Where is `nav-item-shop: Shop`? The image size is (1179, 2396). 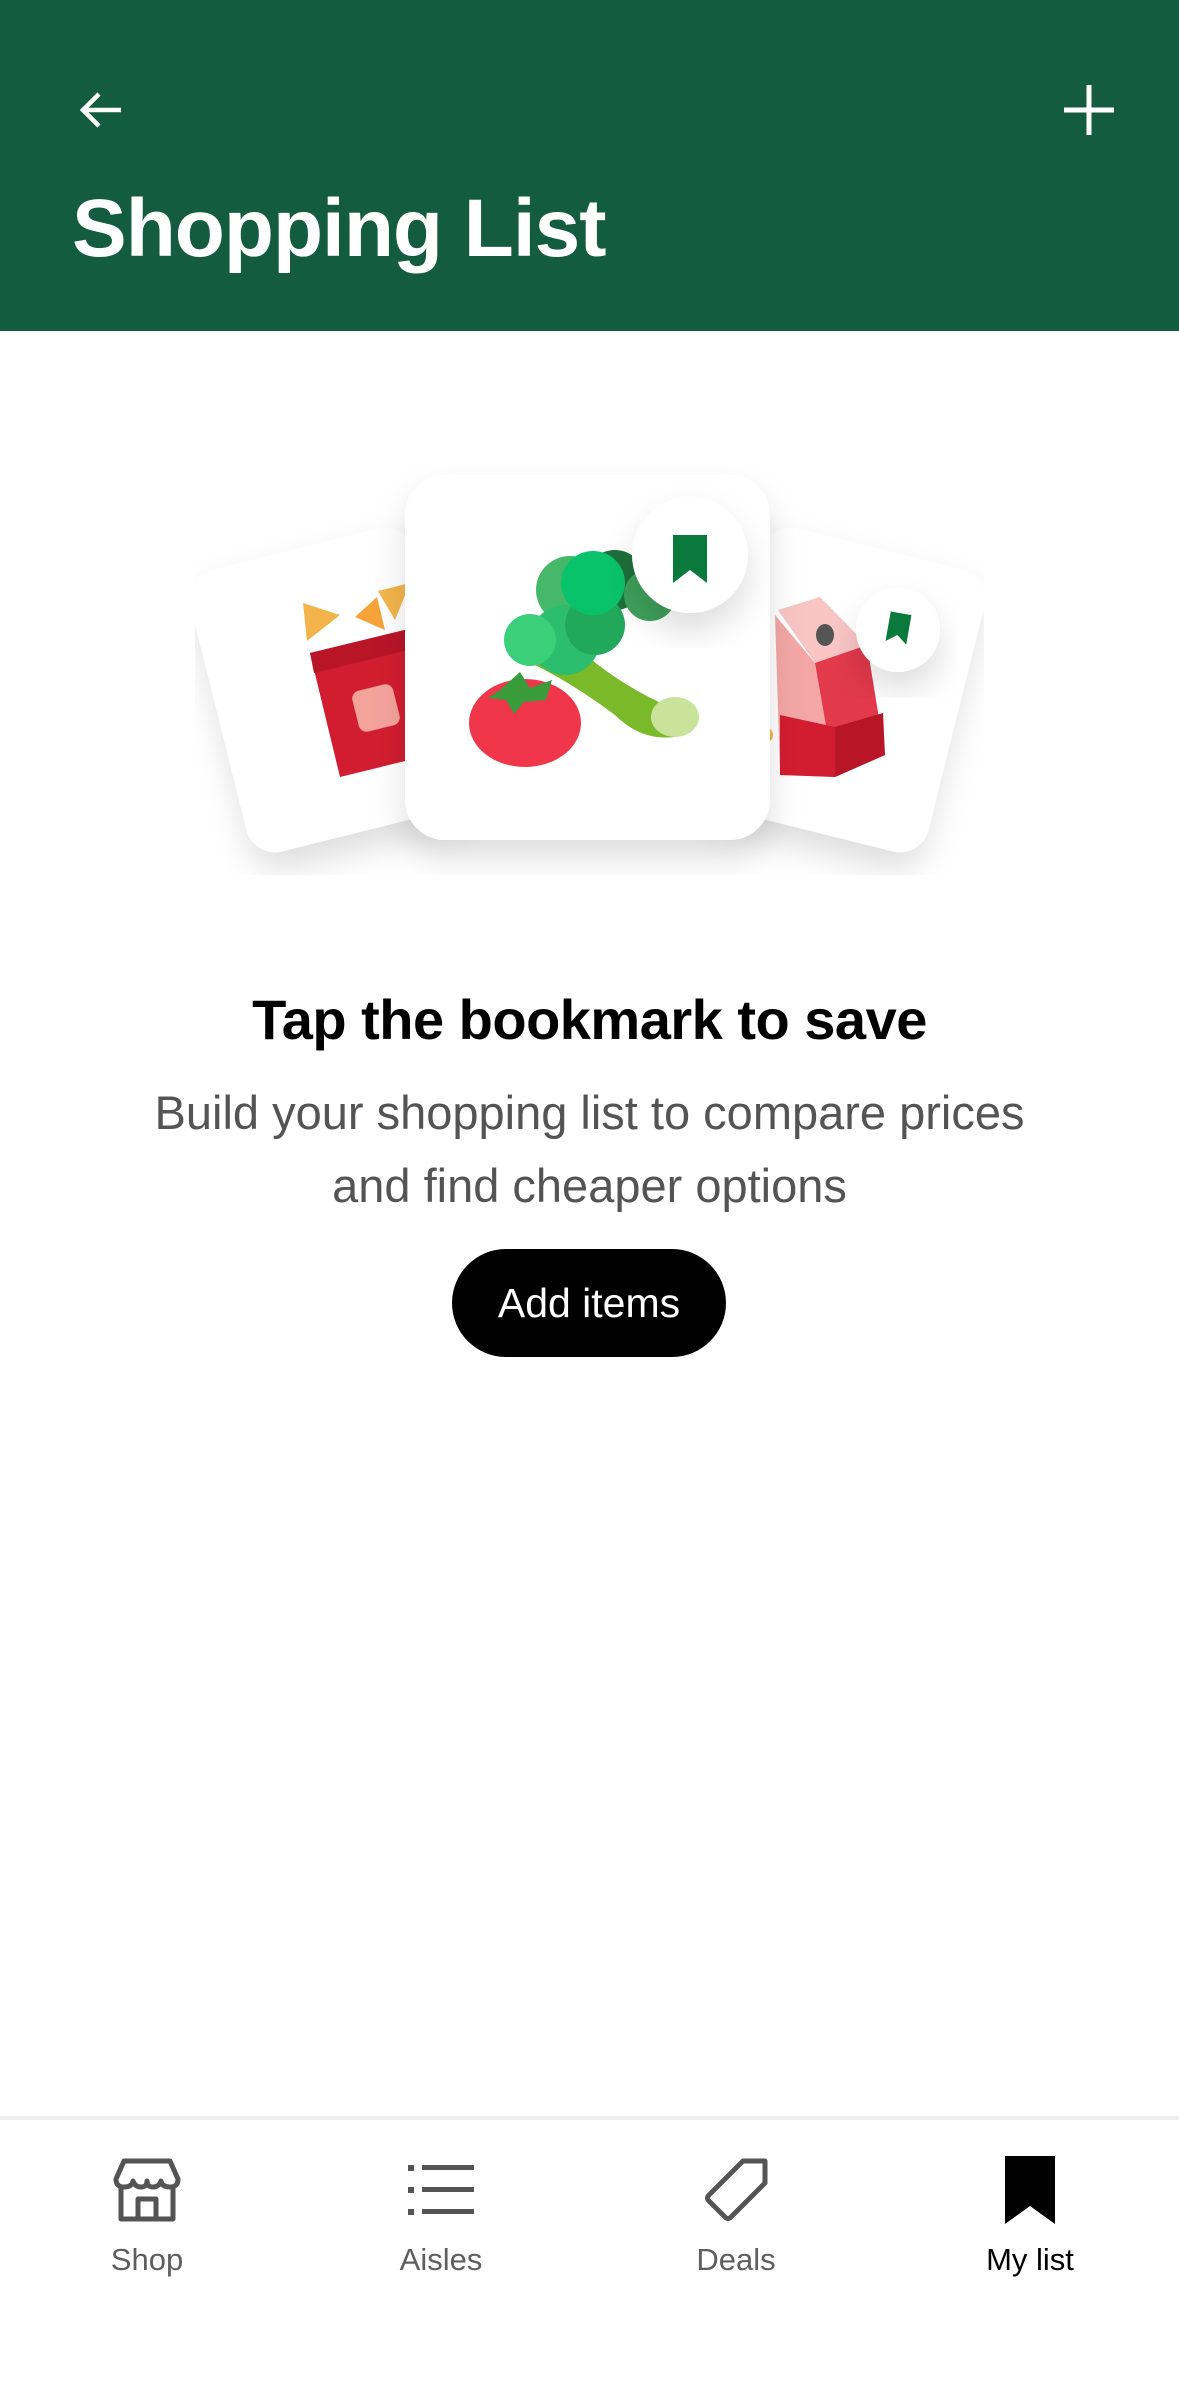 nav-item-shop: Shop is located at coordinates (147, 2220).